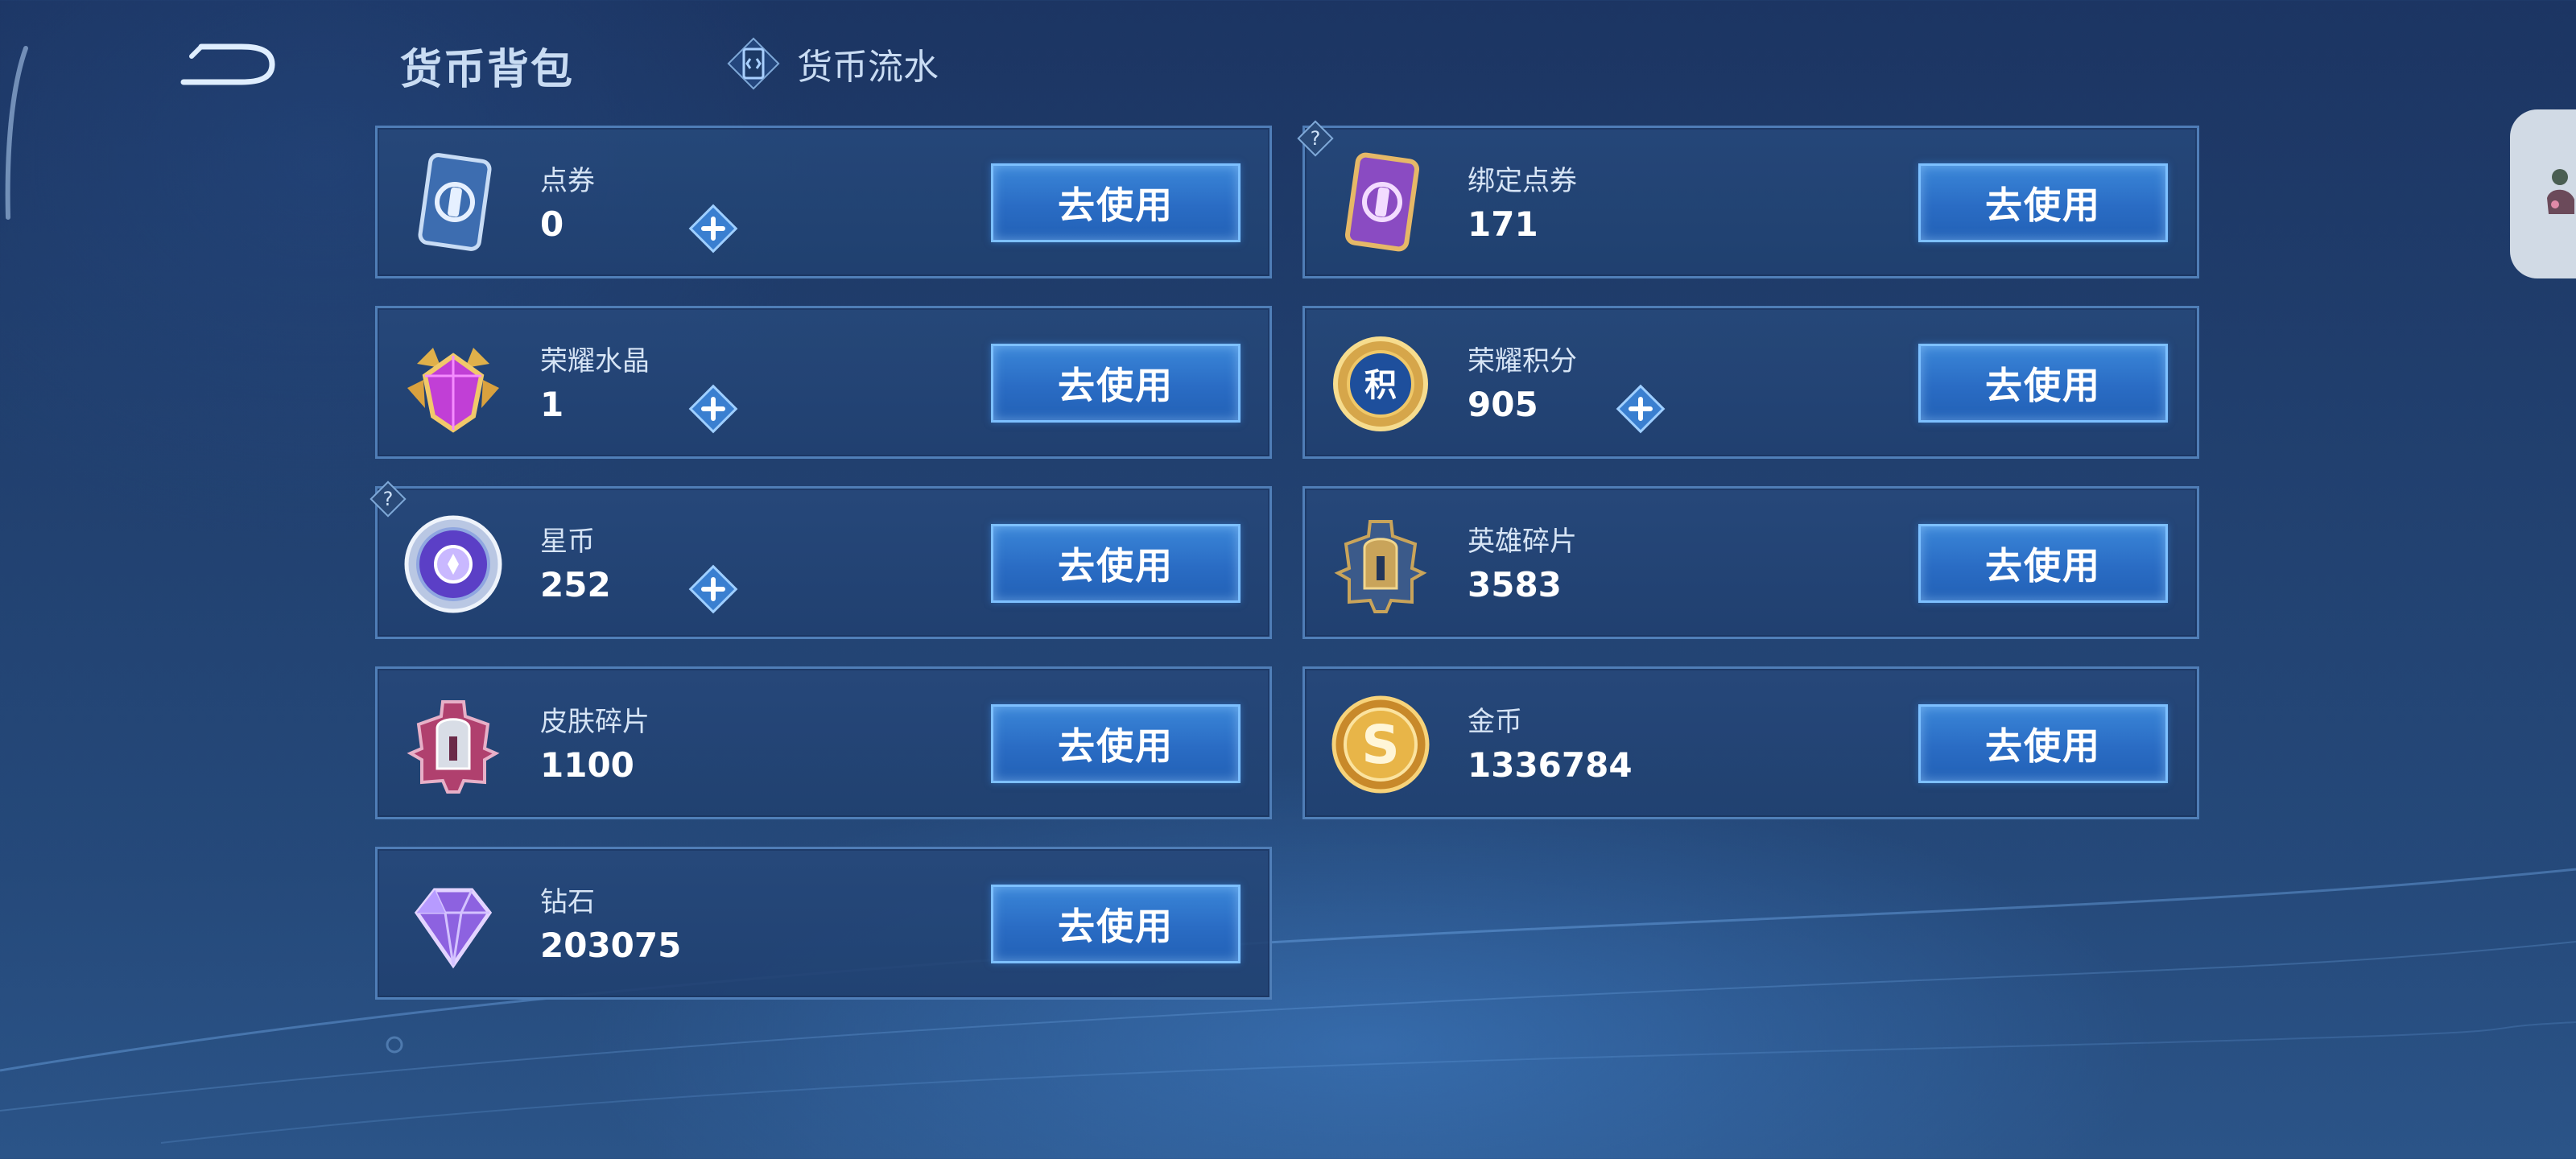 The width and height of the screenshot is (2576, 1159). Describe the element at coordinates (1515, 584) in the screenshot. I see `currency-amount: 3583` at that location.